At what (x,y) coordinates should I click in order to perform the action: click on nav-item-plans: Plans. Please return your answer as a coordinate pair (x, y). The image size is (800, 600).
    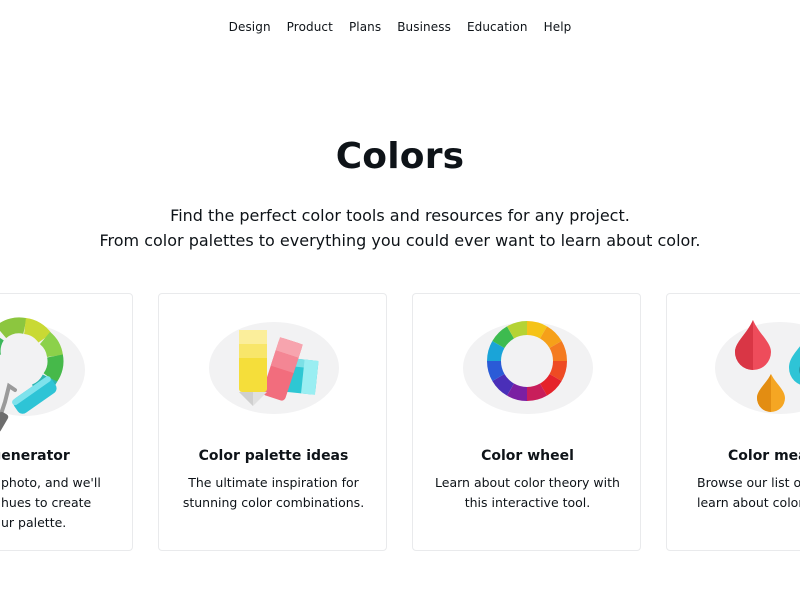
    Looking at the image, I should click on (365, 27).